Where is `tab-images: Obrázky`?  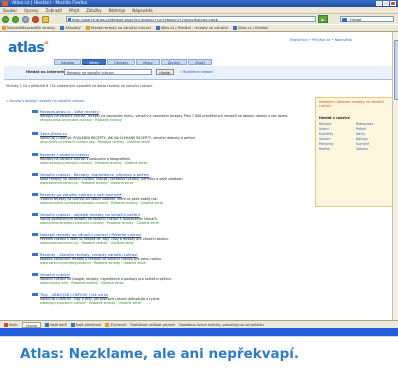
tab-images: Obrázky is located at coordinates (121, 62).